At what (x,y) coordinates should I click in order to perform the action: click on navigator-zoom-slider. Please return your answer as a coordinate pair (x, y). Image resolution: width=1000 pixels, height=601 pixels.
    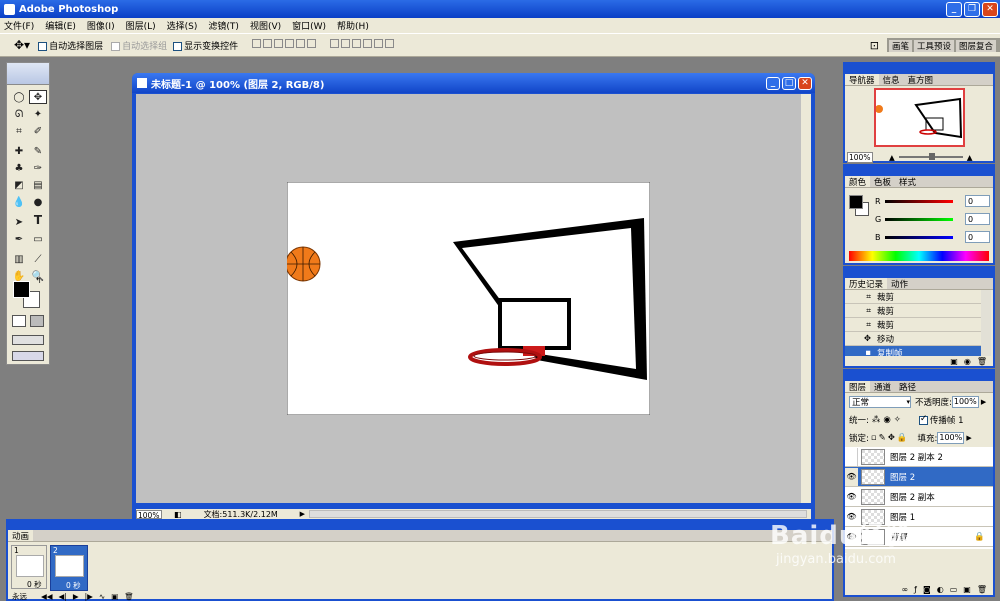
    Looking at the image, I should click on (930, 156).